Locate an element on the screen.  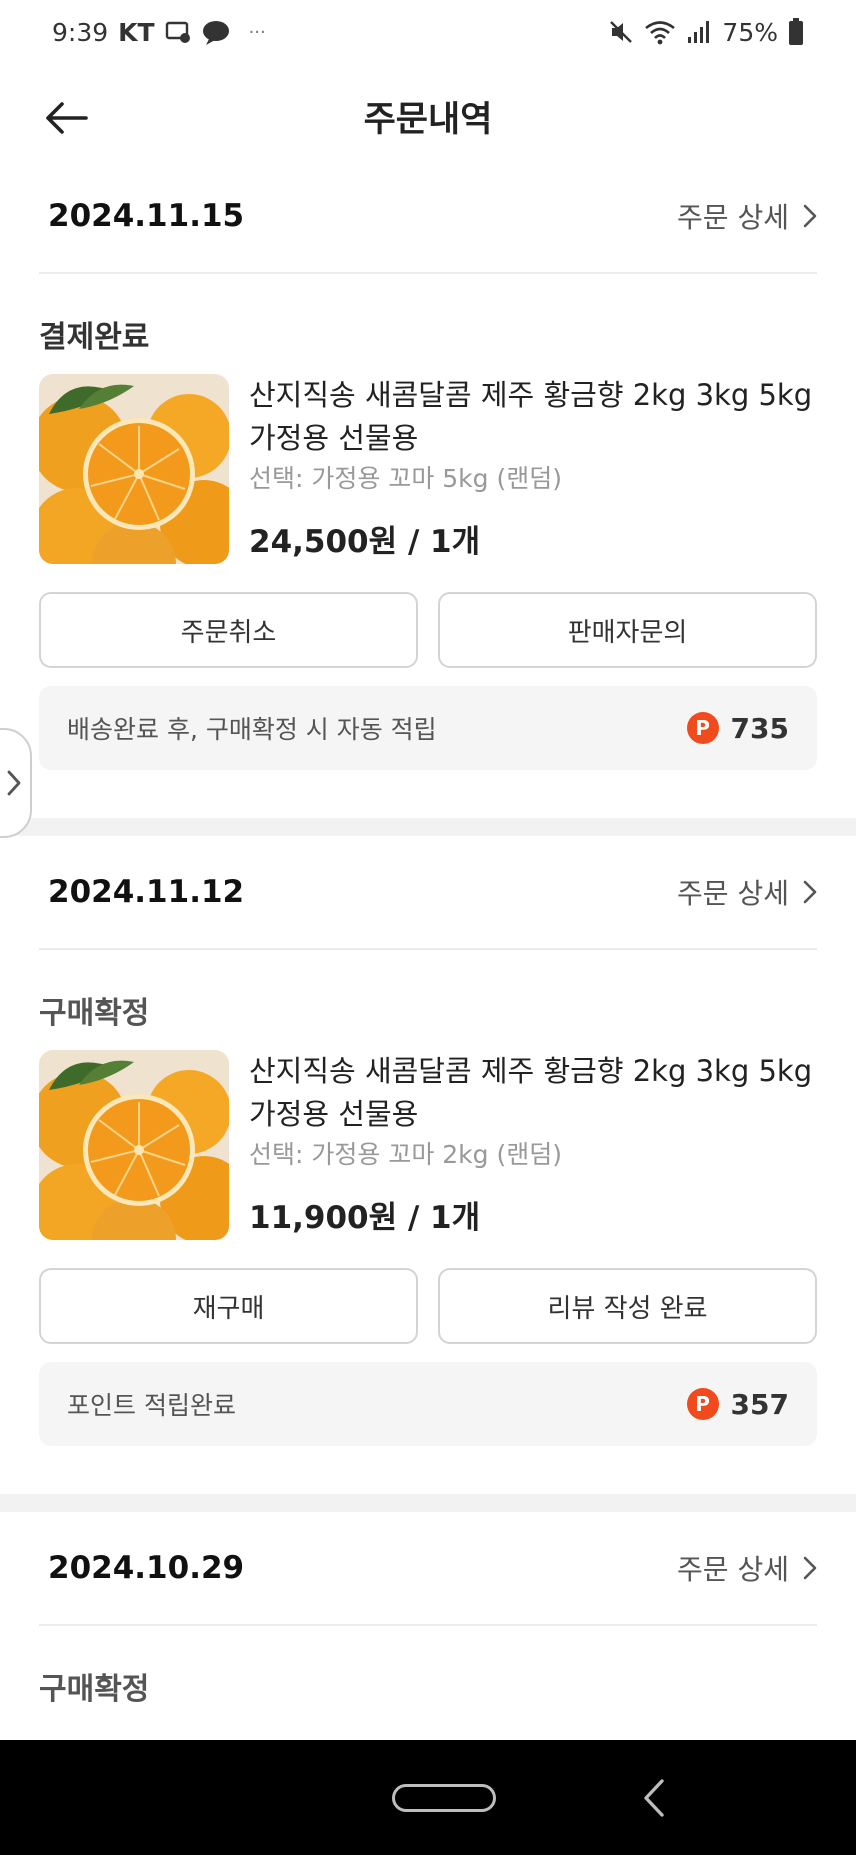
wifi-icon is located at coordinates (660, 32).